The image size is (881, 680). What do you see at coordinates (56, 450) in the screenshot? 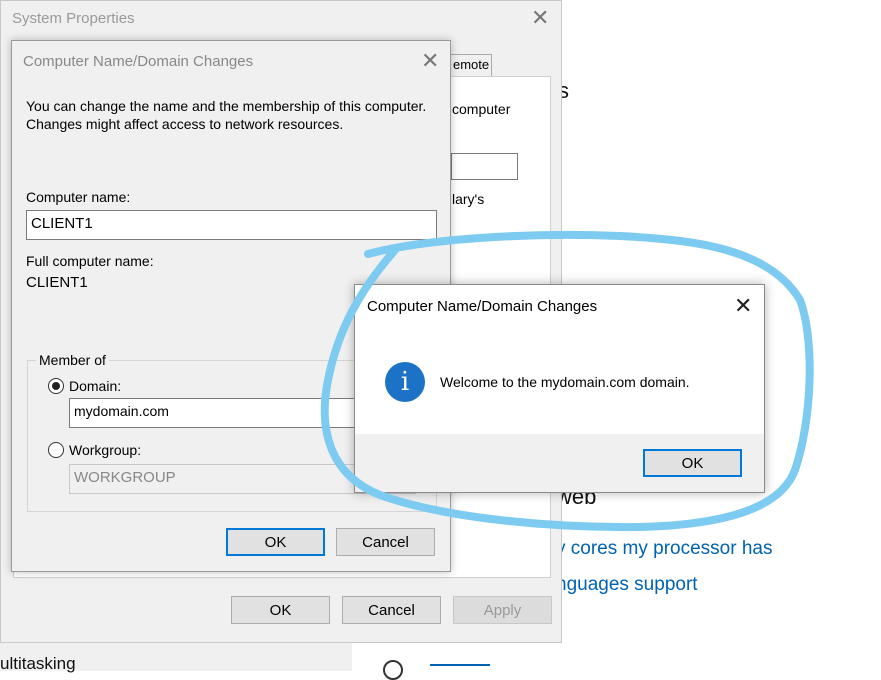
I see `workgroup-radio` at bounding box center [56, 450].